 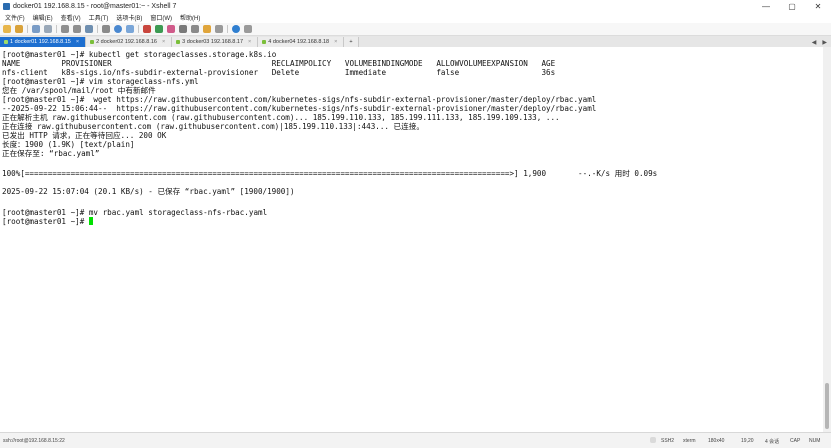 I want to click on color-scheme-icon, so click(x=130, y=29).